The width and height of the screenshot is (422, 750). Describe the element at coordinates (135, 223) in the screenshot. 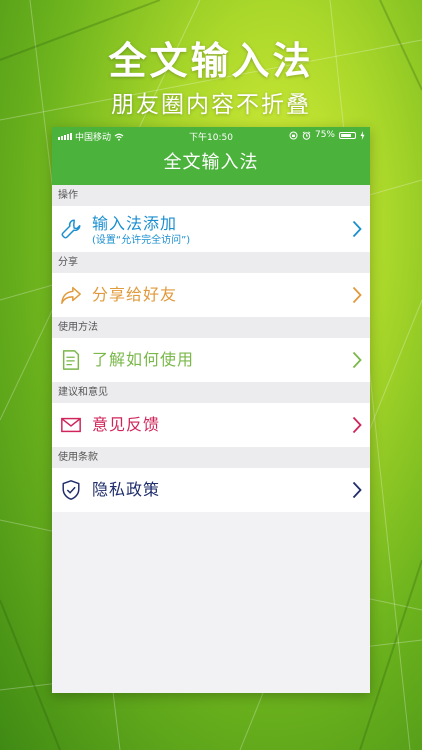

I see `row-keyboard-add-label: 输入法添加` at that location.